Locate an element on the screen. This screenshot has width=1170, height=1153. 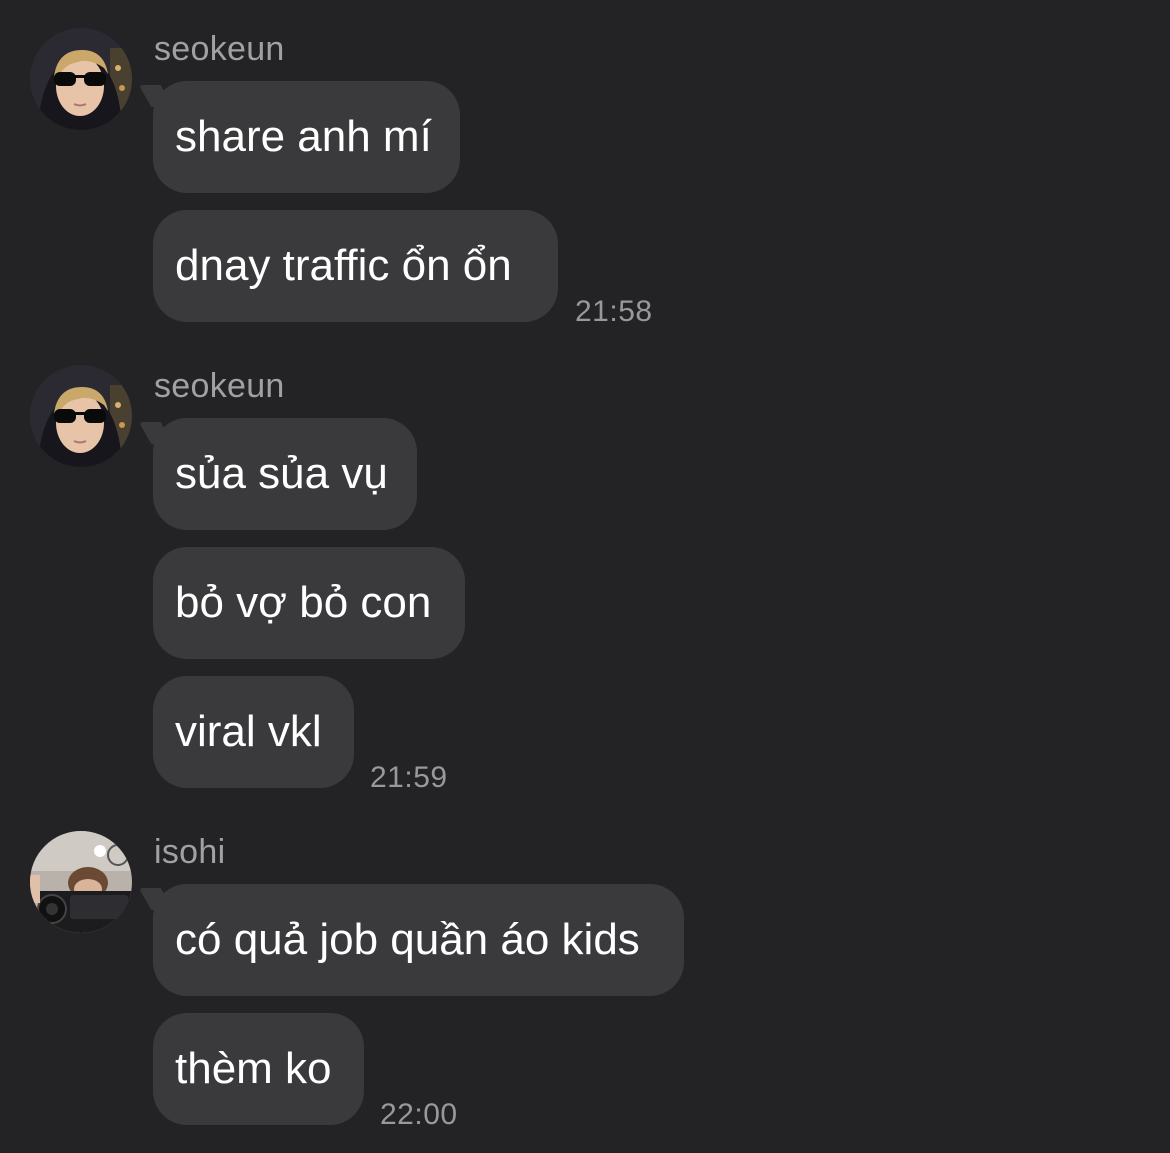
message-timestamp: 22:00 is located at coordinates (419, 1114).